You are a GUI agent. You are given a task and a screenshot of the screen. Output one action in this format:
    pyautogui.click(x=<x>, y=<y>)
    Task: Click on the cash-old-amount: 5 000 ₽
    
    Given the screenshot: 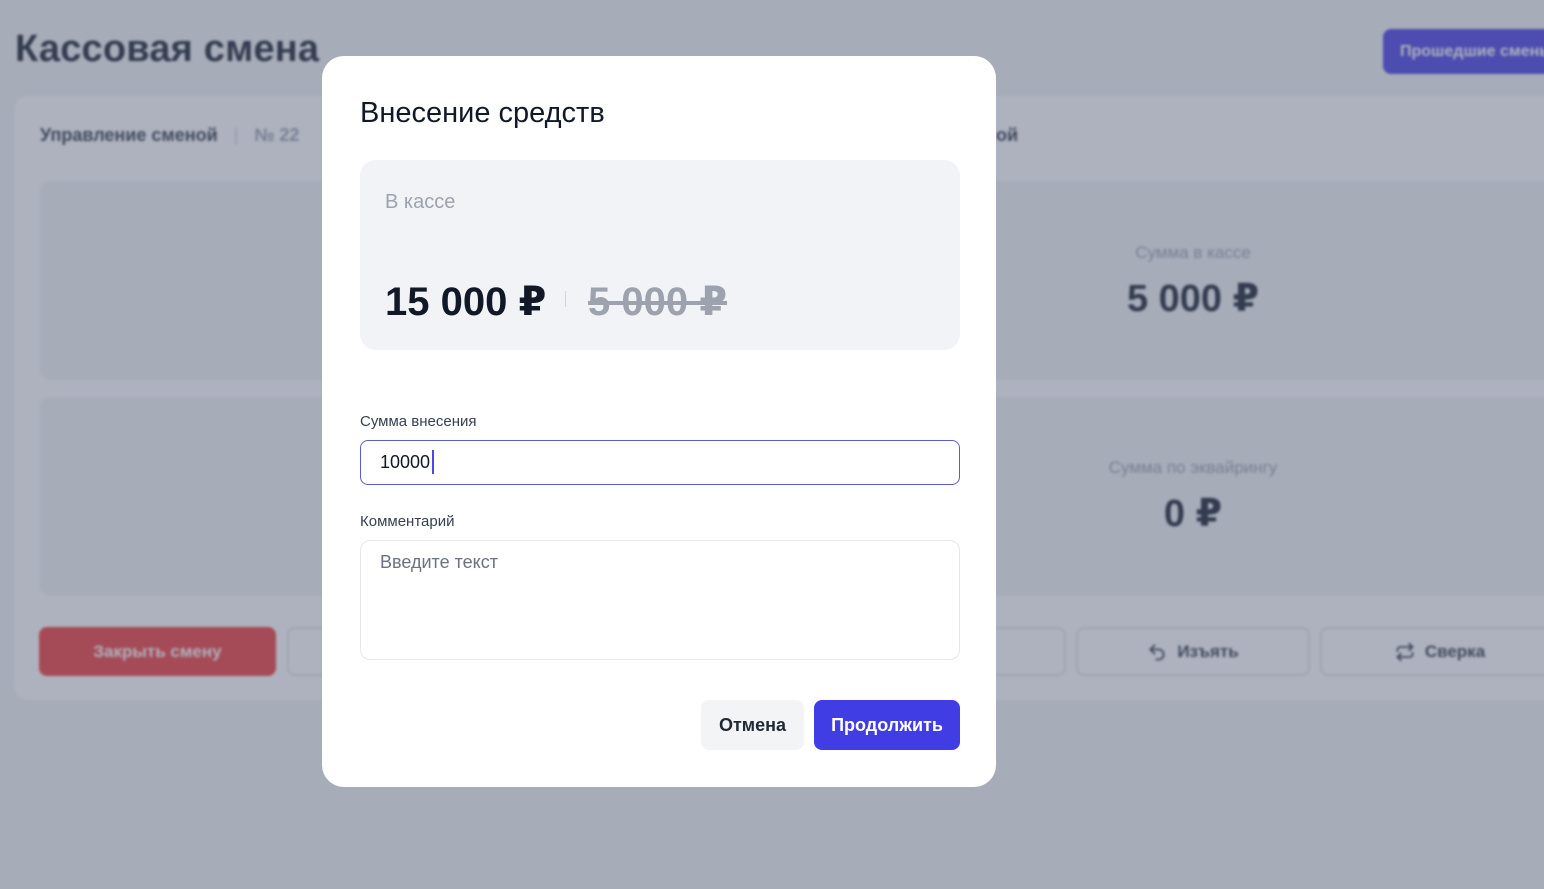 What is the action you would take?
    pyautogui.click(x=658, y=302)
    